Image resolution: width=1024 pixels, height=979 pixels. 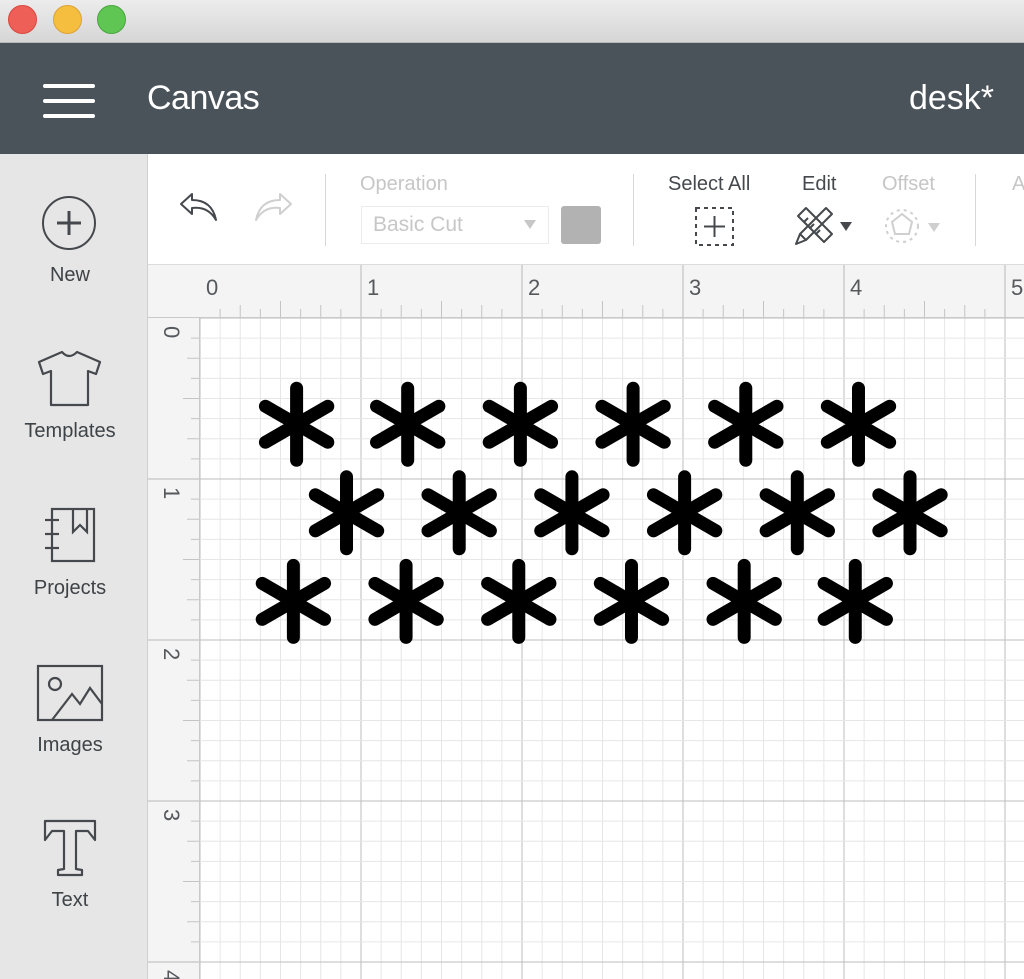 I want to click on ruler-label-y: 1, so click(x=171, y=493).